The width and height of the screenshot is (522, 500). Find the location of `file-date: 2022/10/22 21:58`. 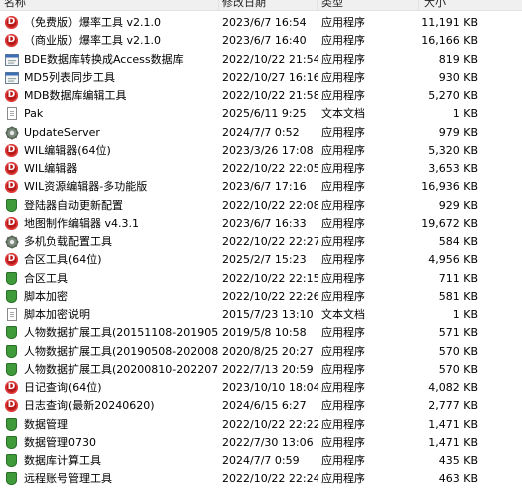

file-date: 2022/10/22 21:58 is located at coordinates (270, 95).